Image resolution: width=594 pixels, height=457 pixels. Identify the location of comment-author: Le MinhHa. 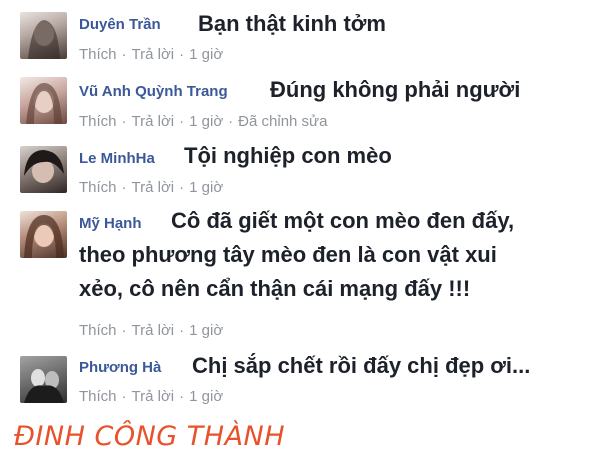
(117, 158).